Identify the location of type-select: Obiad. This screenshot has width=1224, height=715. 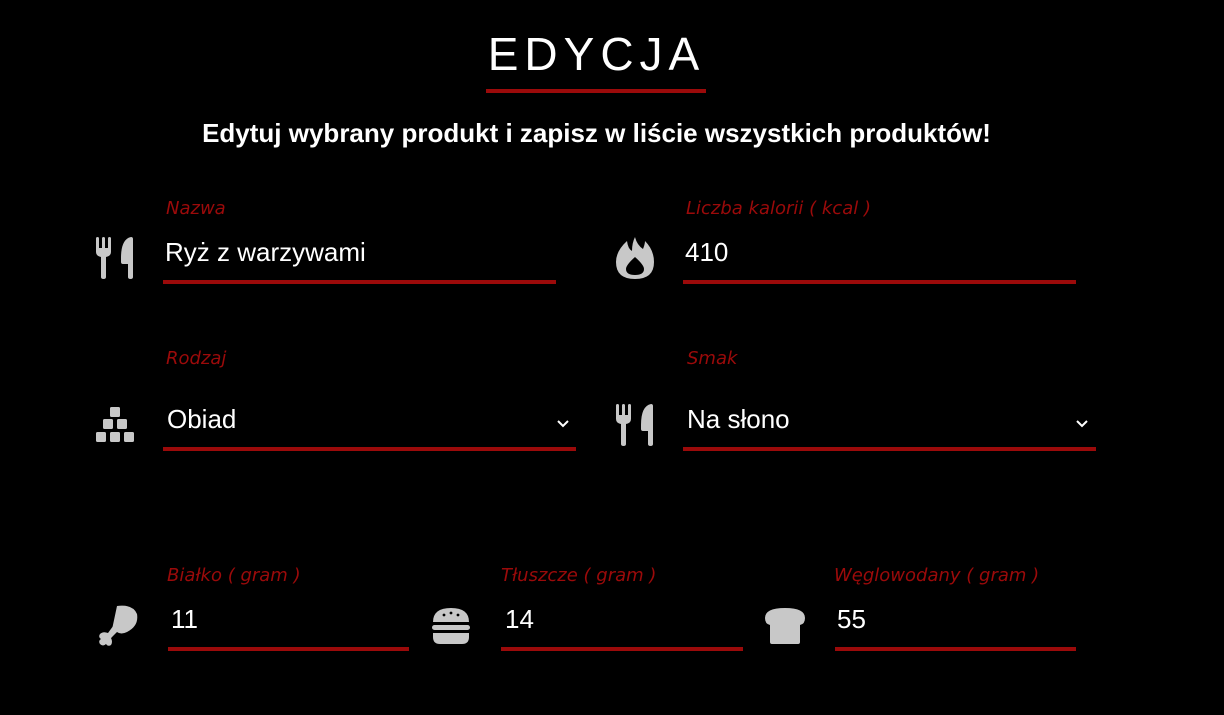
(201, 419).